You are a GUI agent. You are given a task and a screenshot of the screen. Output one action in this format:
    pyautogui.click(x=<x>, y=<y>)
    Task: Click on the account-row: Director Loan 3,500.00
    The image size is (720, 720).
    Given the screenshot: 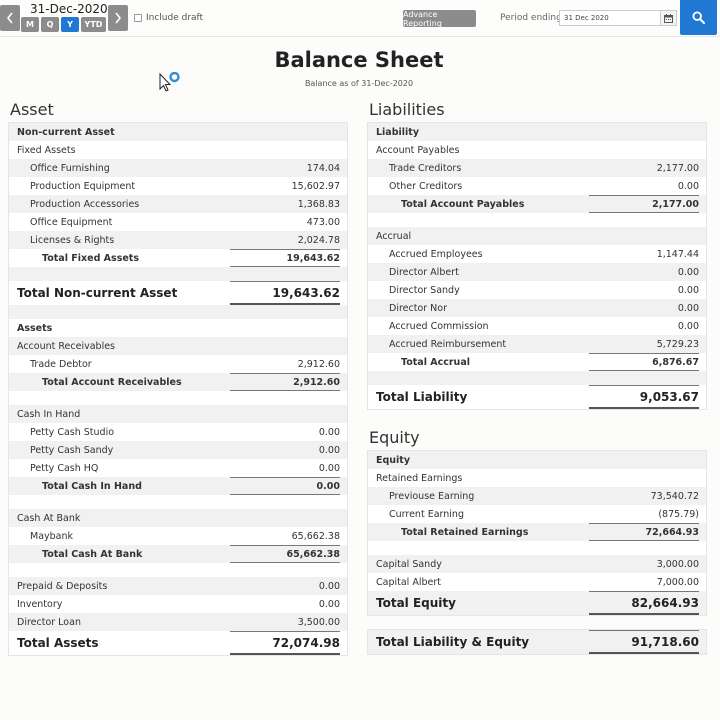 What is the action you would take?
    pyautogui.click(x=178, y=622)
    